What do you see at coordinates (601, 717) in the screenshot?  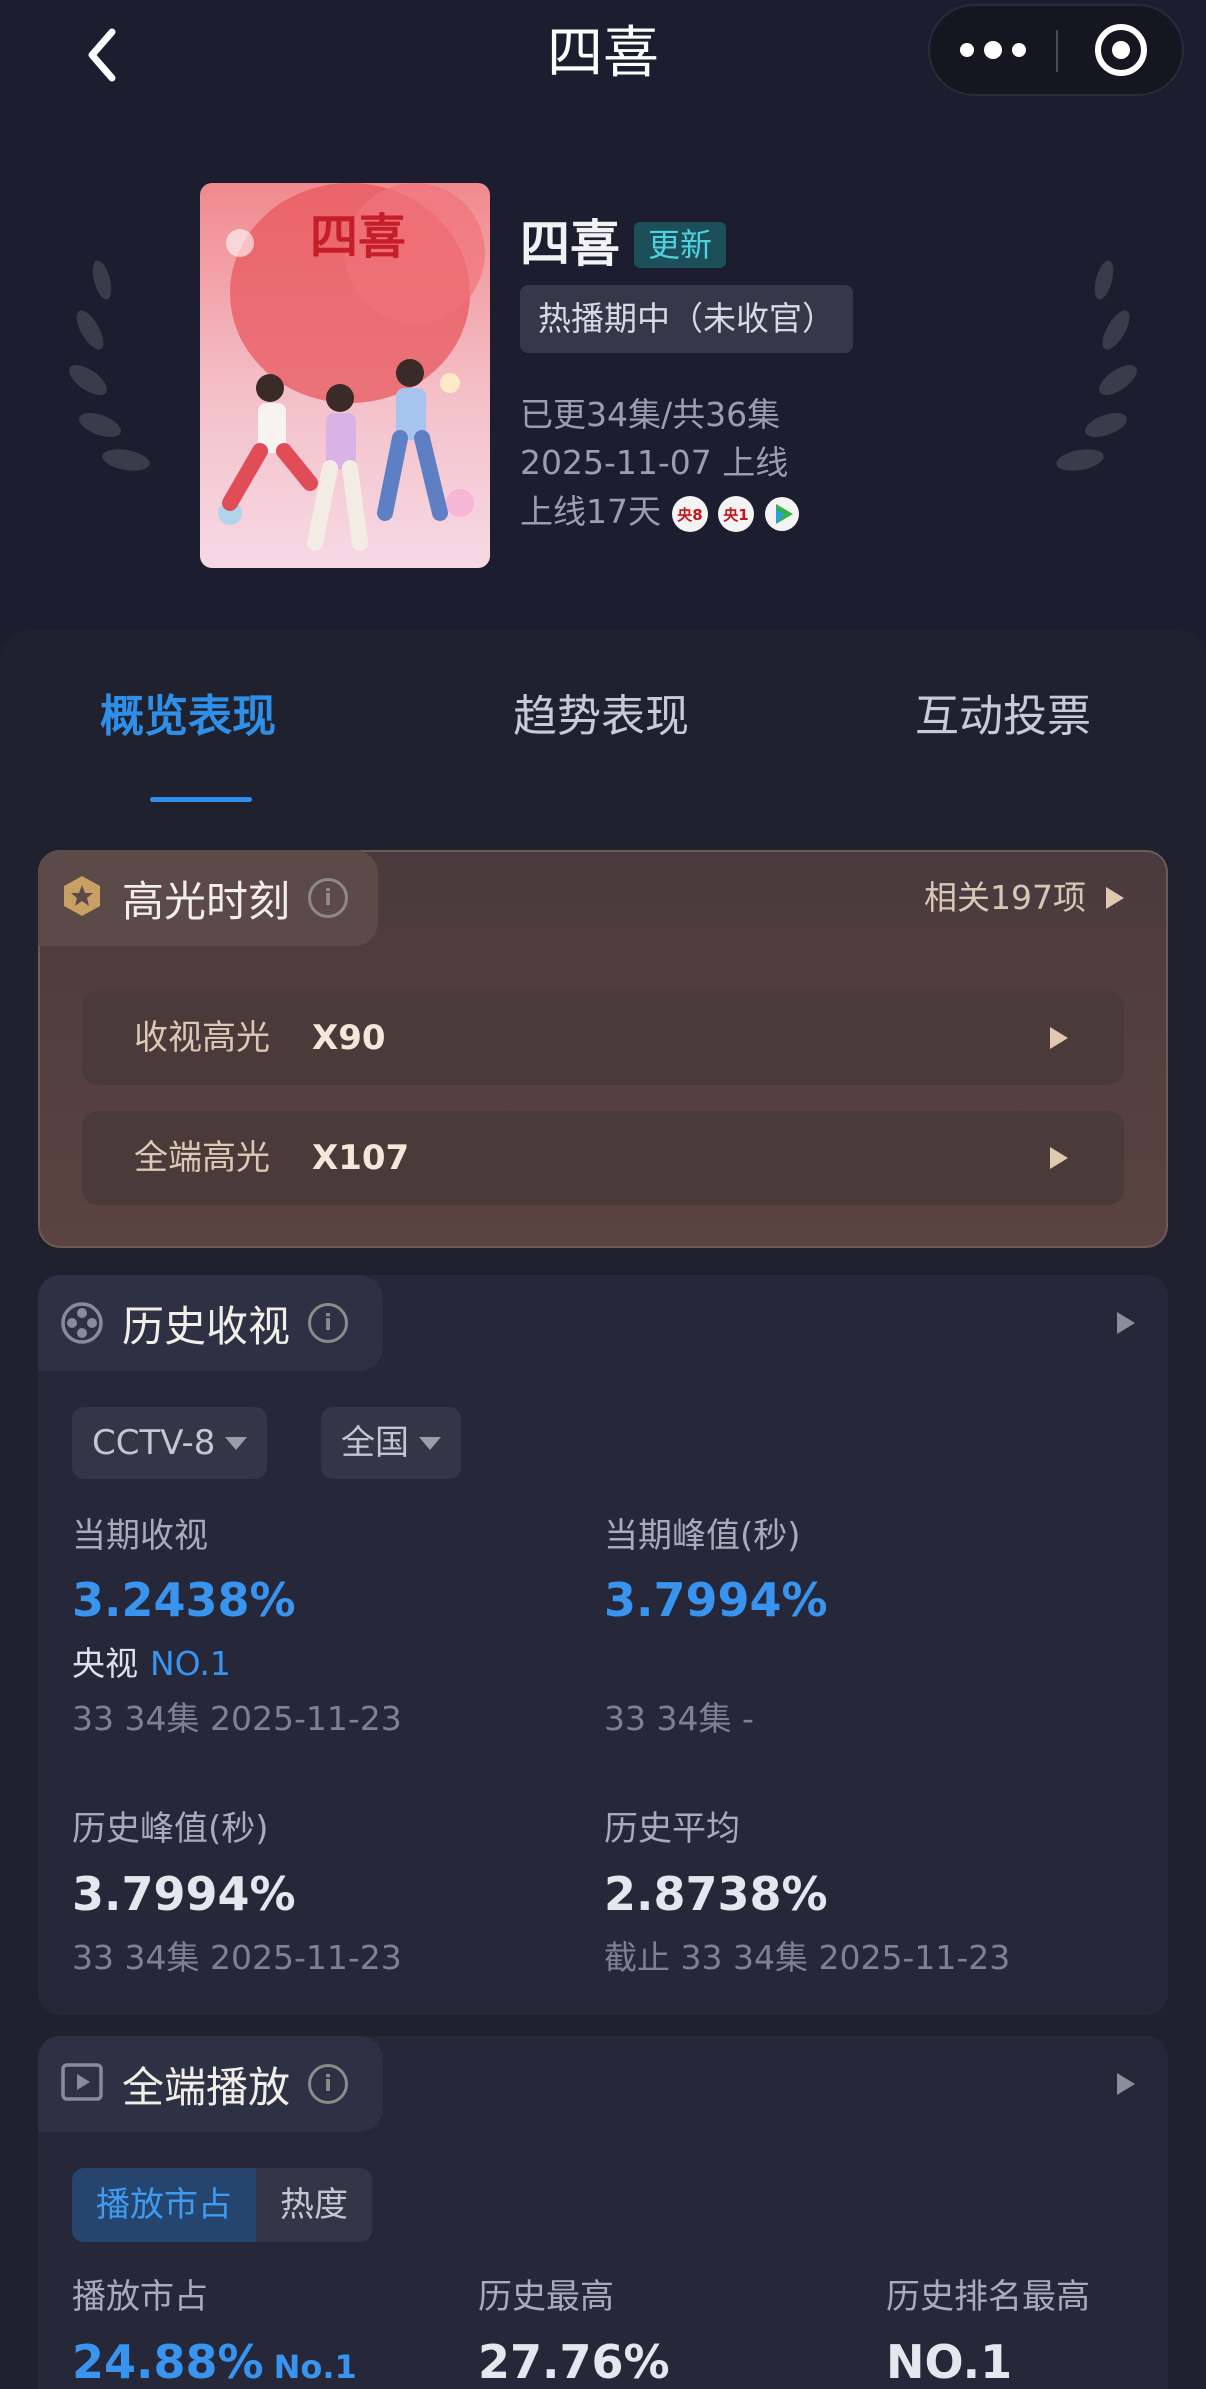 I see `tab-trend: 趋势表现` at bounding box center [601, 717].